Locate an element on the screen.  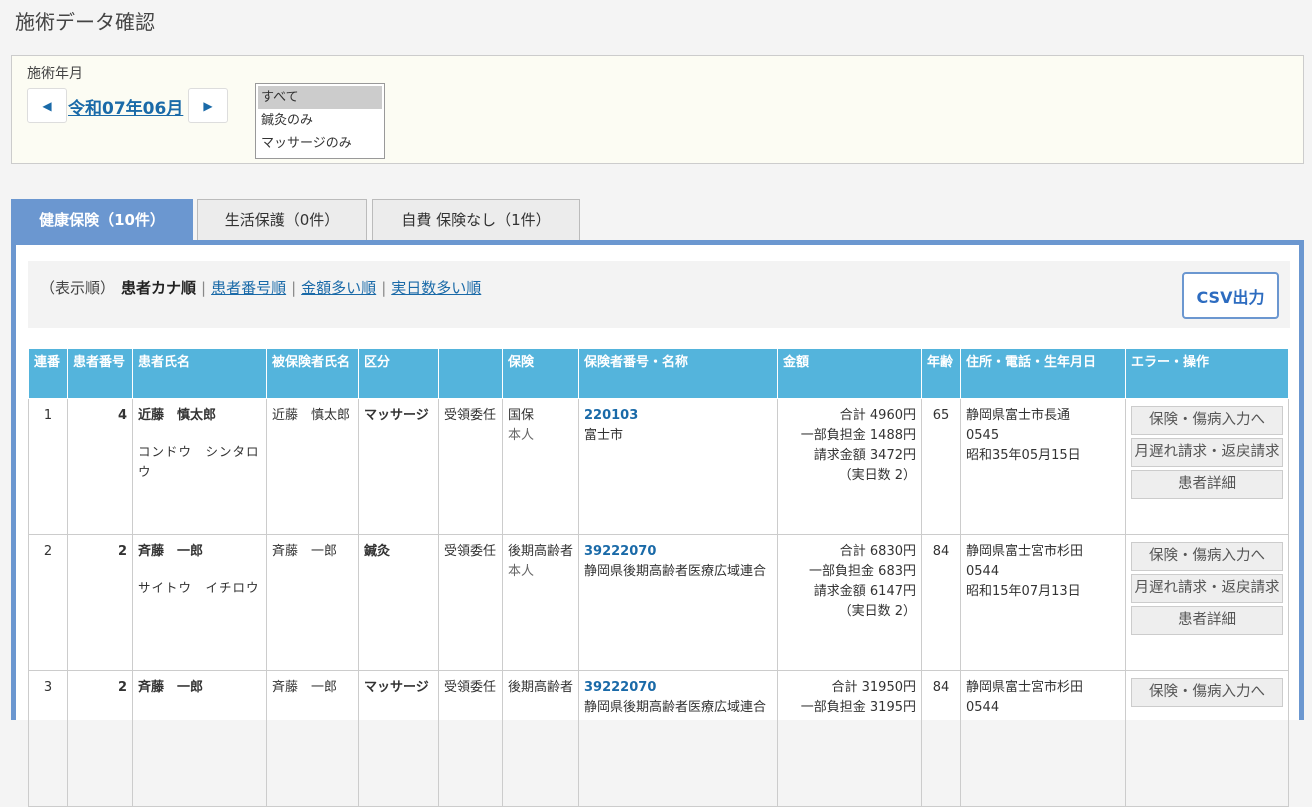
prev-month-button: ◀ is located at coordinates (47, 105).